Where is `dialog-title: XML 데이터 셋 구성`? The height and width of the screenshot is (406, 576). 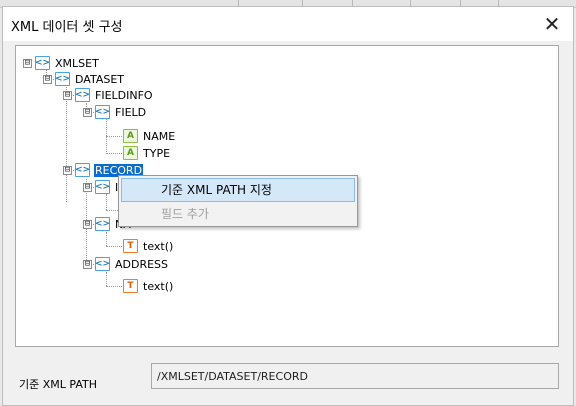 dialog-title: XML 데이터 셋 구성 is located at coordinates (67, 27).